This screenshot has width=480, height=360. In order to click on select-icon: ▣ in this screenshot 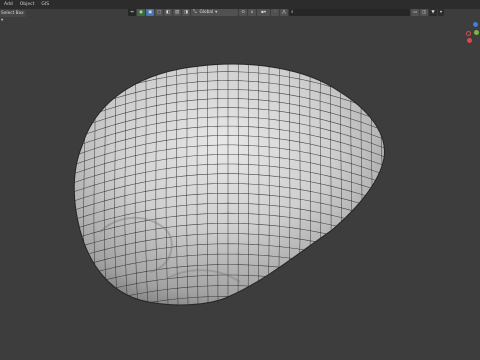, I will do `click(150, 12)`.